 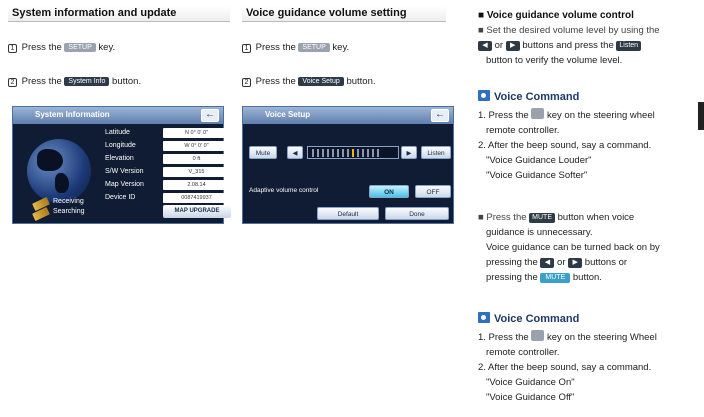 I want to click on info-value: N 0° 0' 0", so click(x=196, y=133).